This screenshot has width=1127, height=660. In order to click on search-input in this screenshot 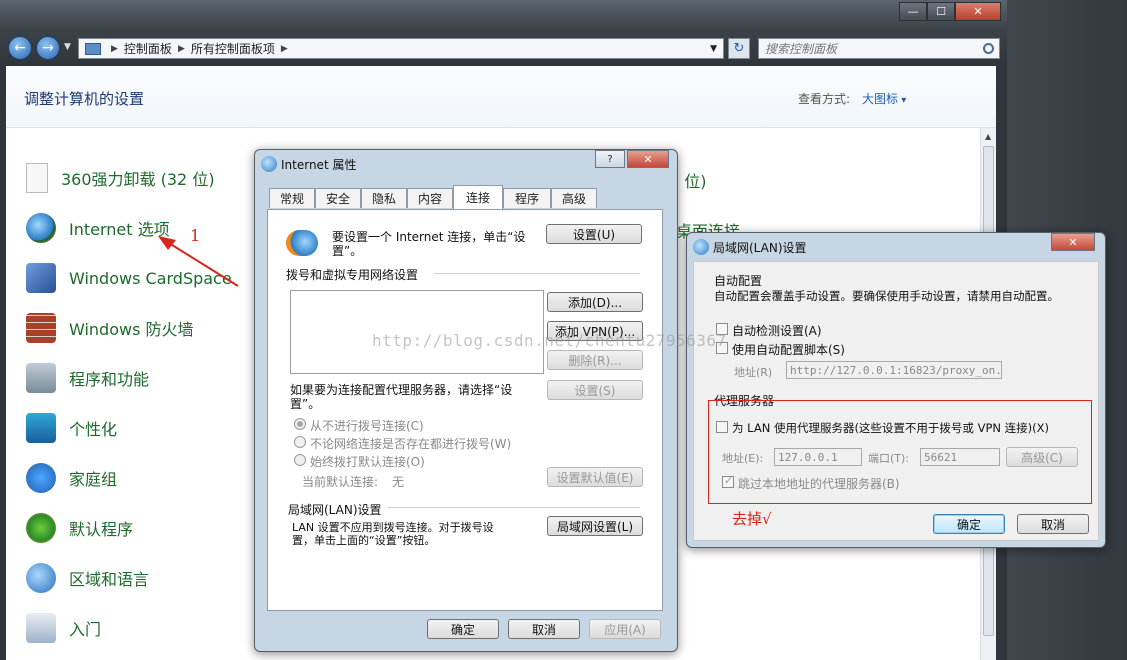, I will do `click(864, 48)`.